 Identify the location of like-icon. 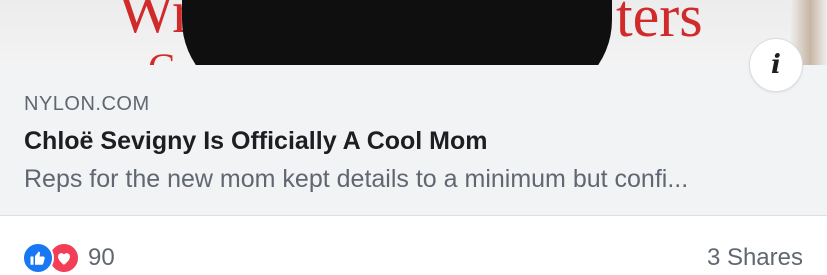
(38, 258).